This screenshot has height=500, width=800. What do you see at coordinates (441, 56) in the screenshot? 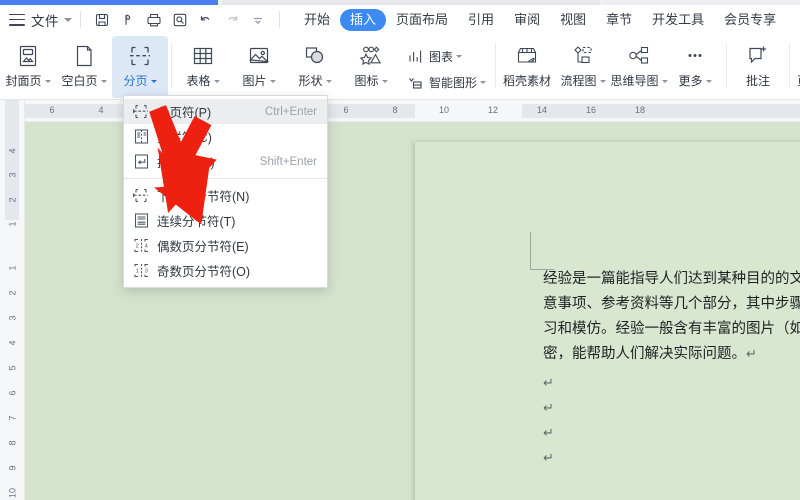
I see `label-text: 图表` at bounding box center [441, 56].